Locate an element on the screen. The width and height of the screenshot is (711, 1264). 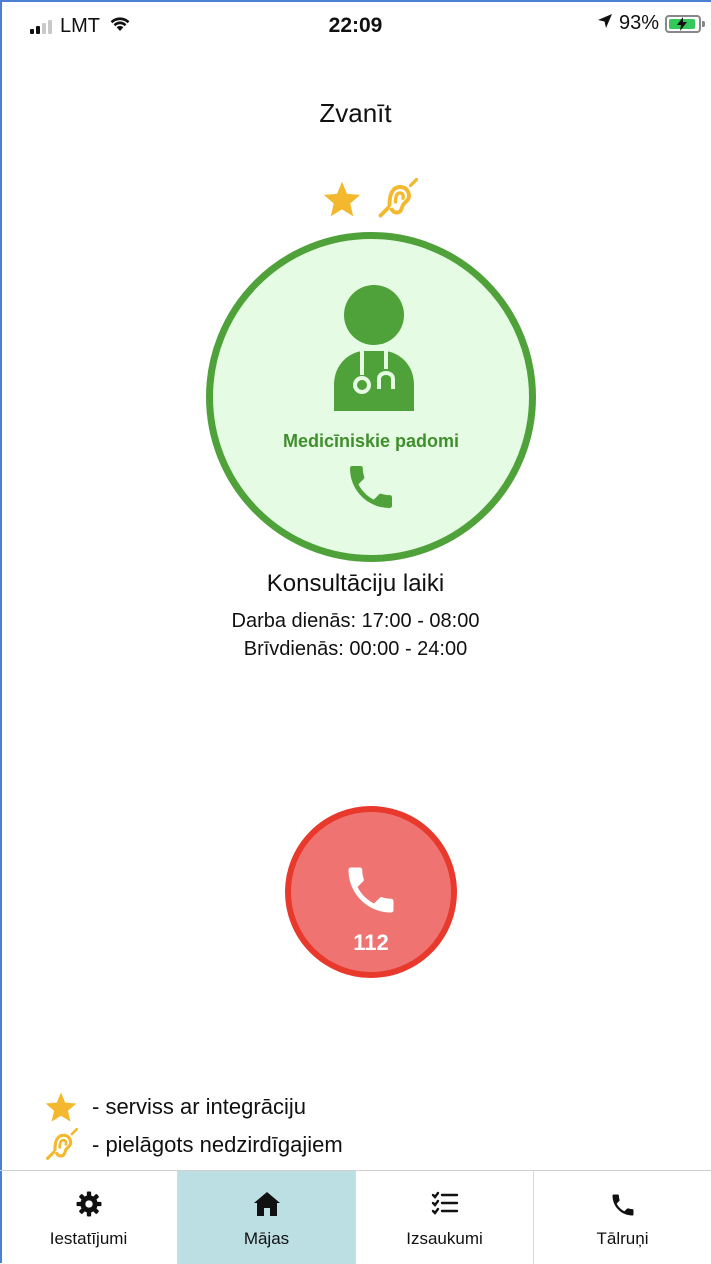
location-arrow-icon is located at coordinates (605, 23).